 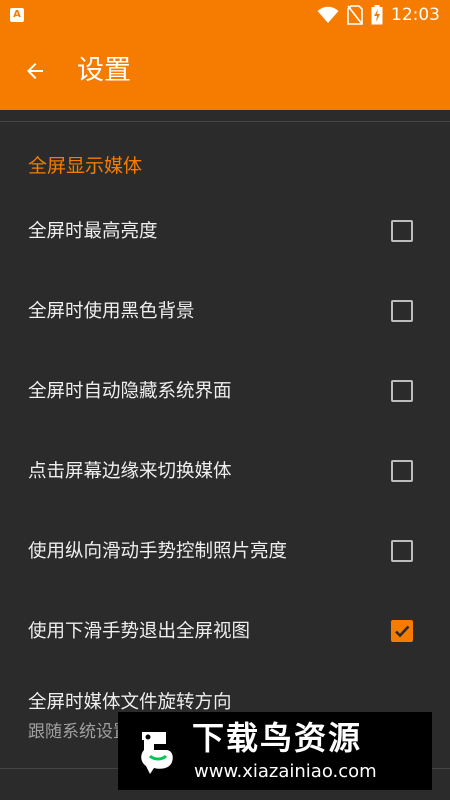 I want to click on checkbox-checked, so click(x=402, y=631).